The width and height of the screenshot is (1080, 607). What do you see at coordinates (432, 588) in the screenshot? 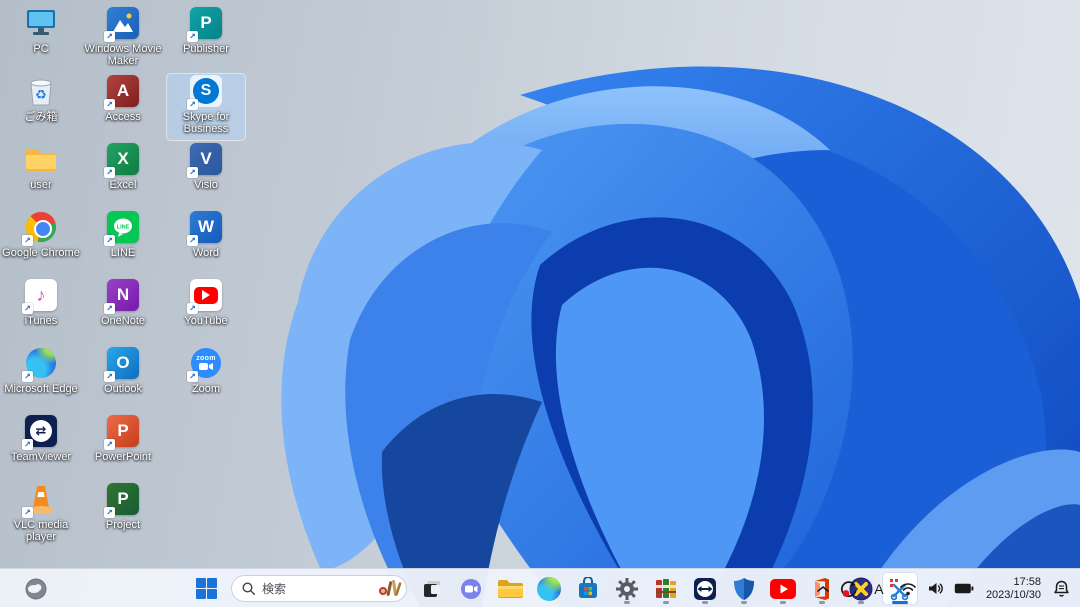
I see `task-view-button` at bounding box center [432, 588].